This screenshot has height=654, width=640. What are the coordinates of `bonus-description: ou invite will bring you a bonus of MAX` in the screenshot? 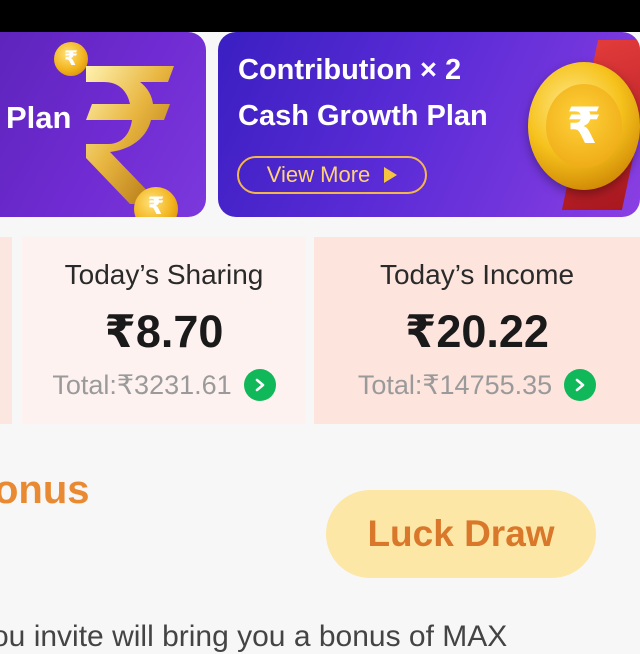 It's located at (254, 636).